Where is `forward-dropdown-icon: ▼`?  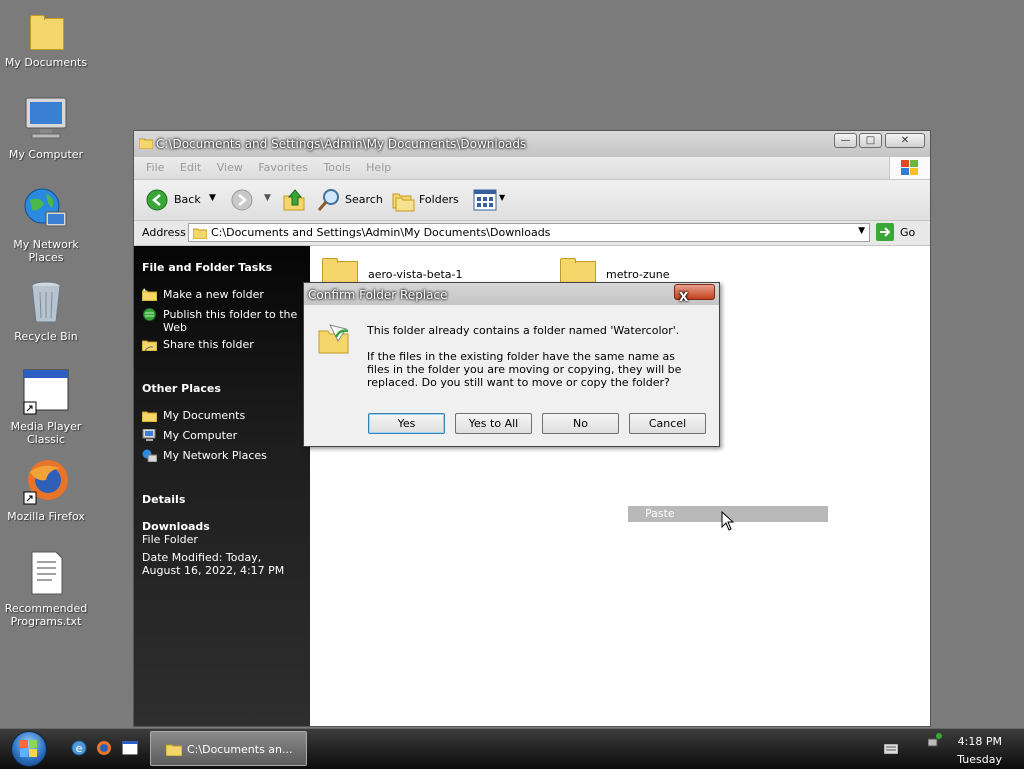
forward-dropdown-icon: ▼ is located at coordinates (267, 198).